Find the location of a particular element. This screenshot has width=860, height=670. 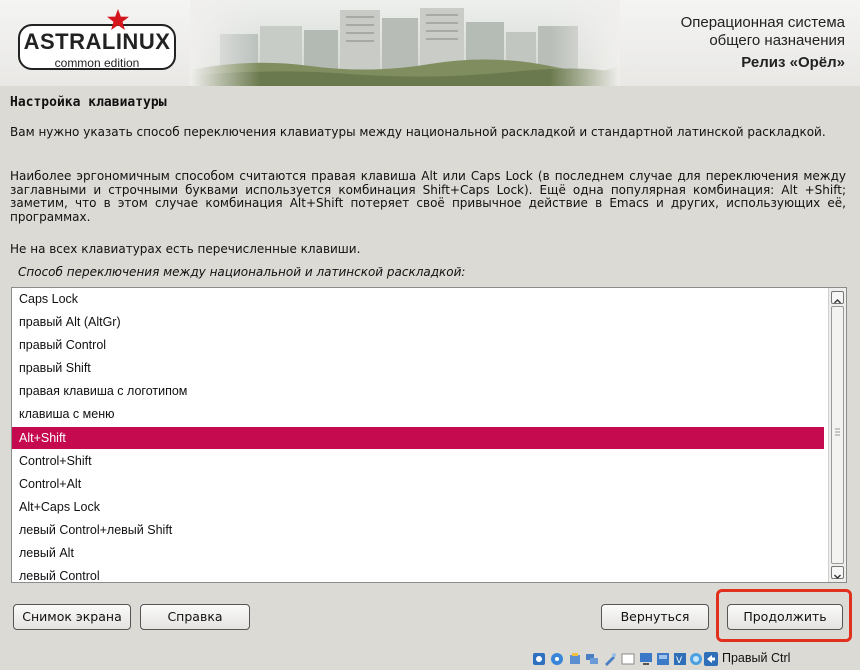

list-item: Control+Shift is located at coordinates (418, 461).